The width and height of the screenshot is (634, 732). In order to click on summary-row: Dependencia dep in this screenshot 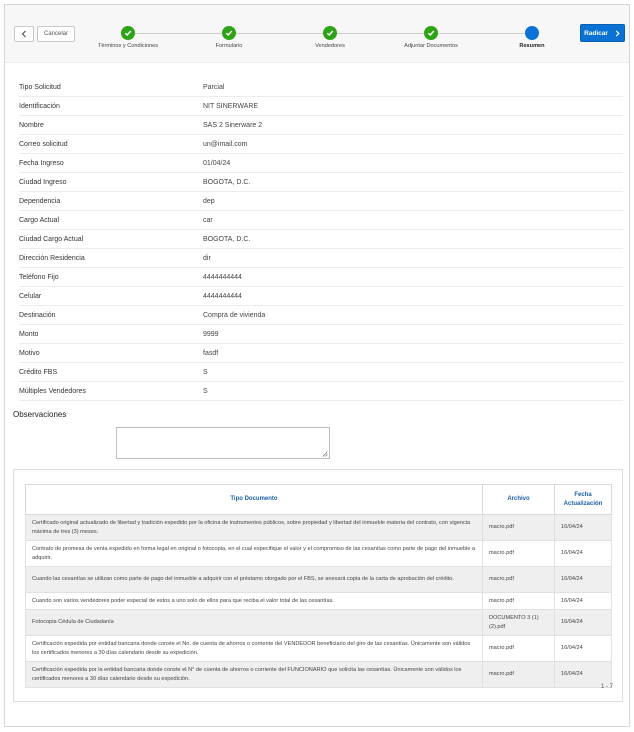, I will do `click(321, 201)`.